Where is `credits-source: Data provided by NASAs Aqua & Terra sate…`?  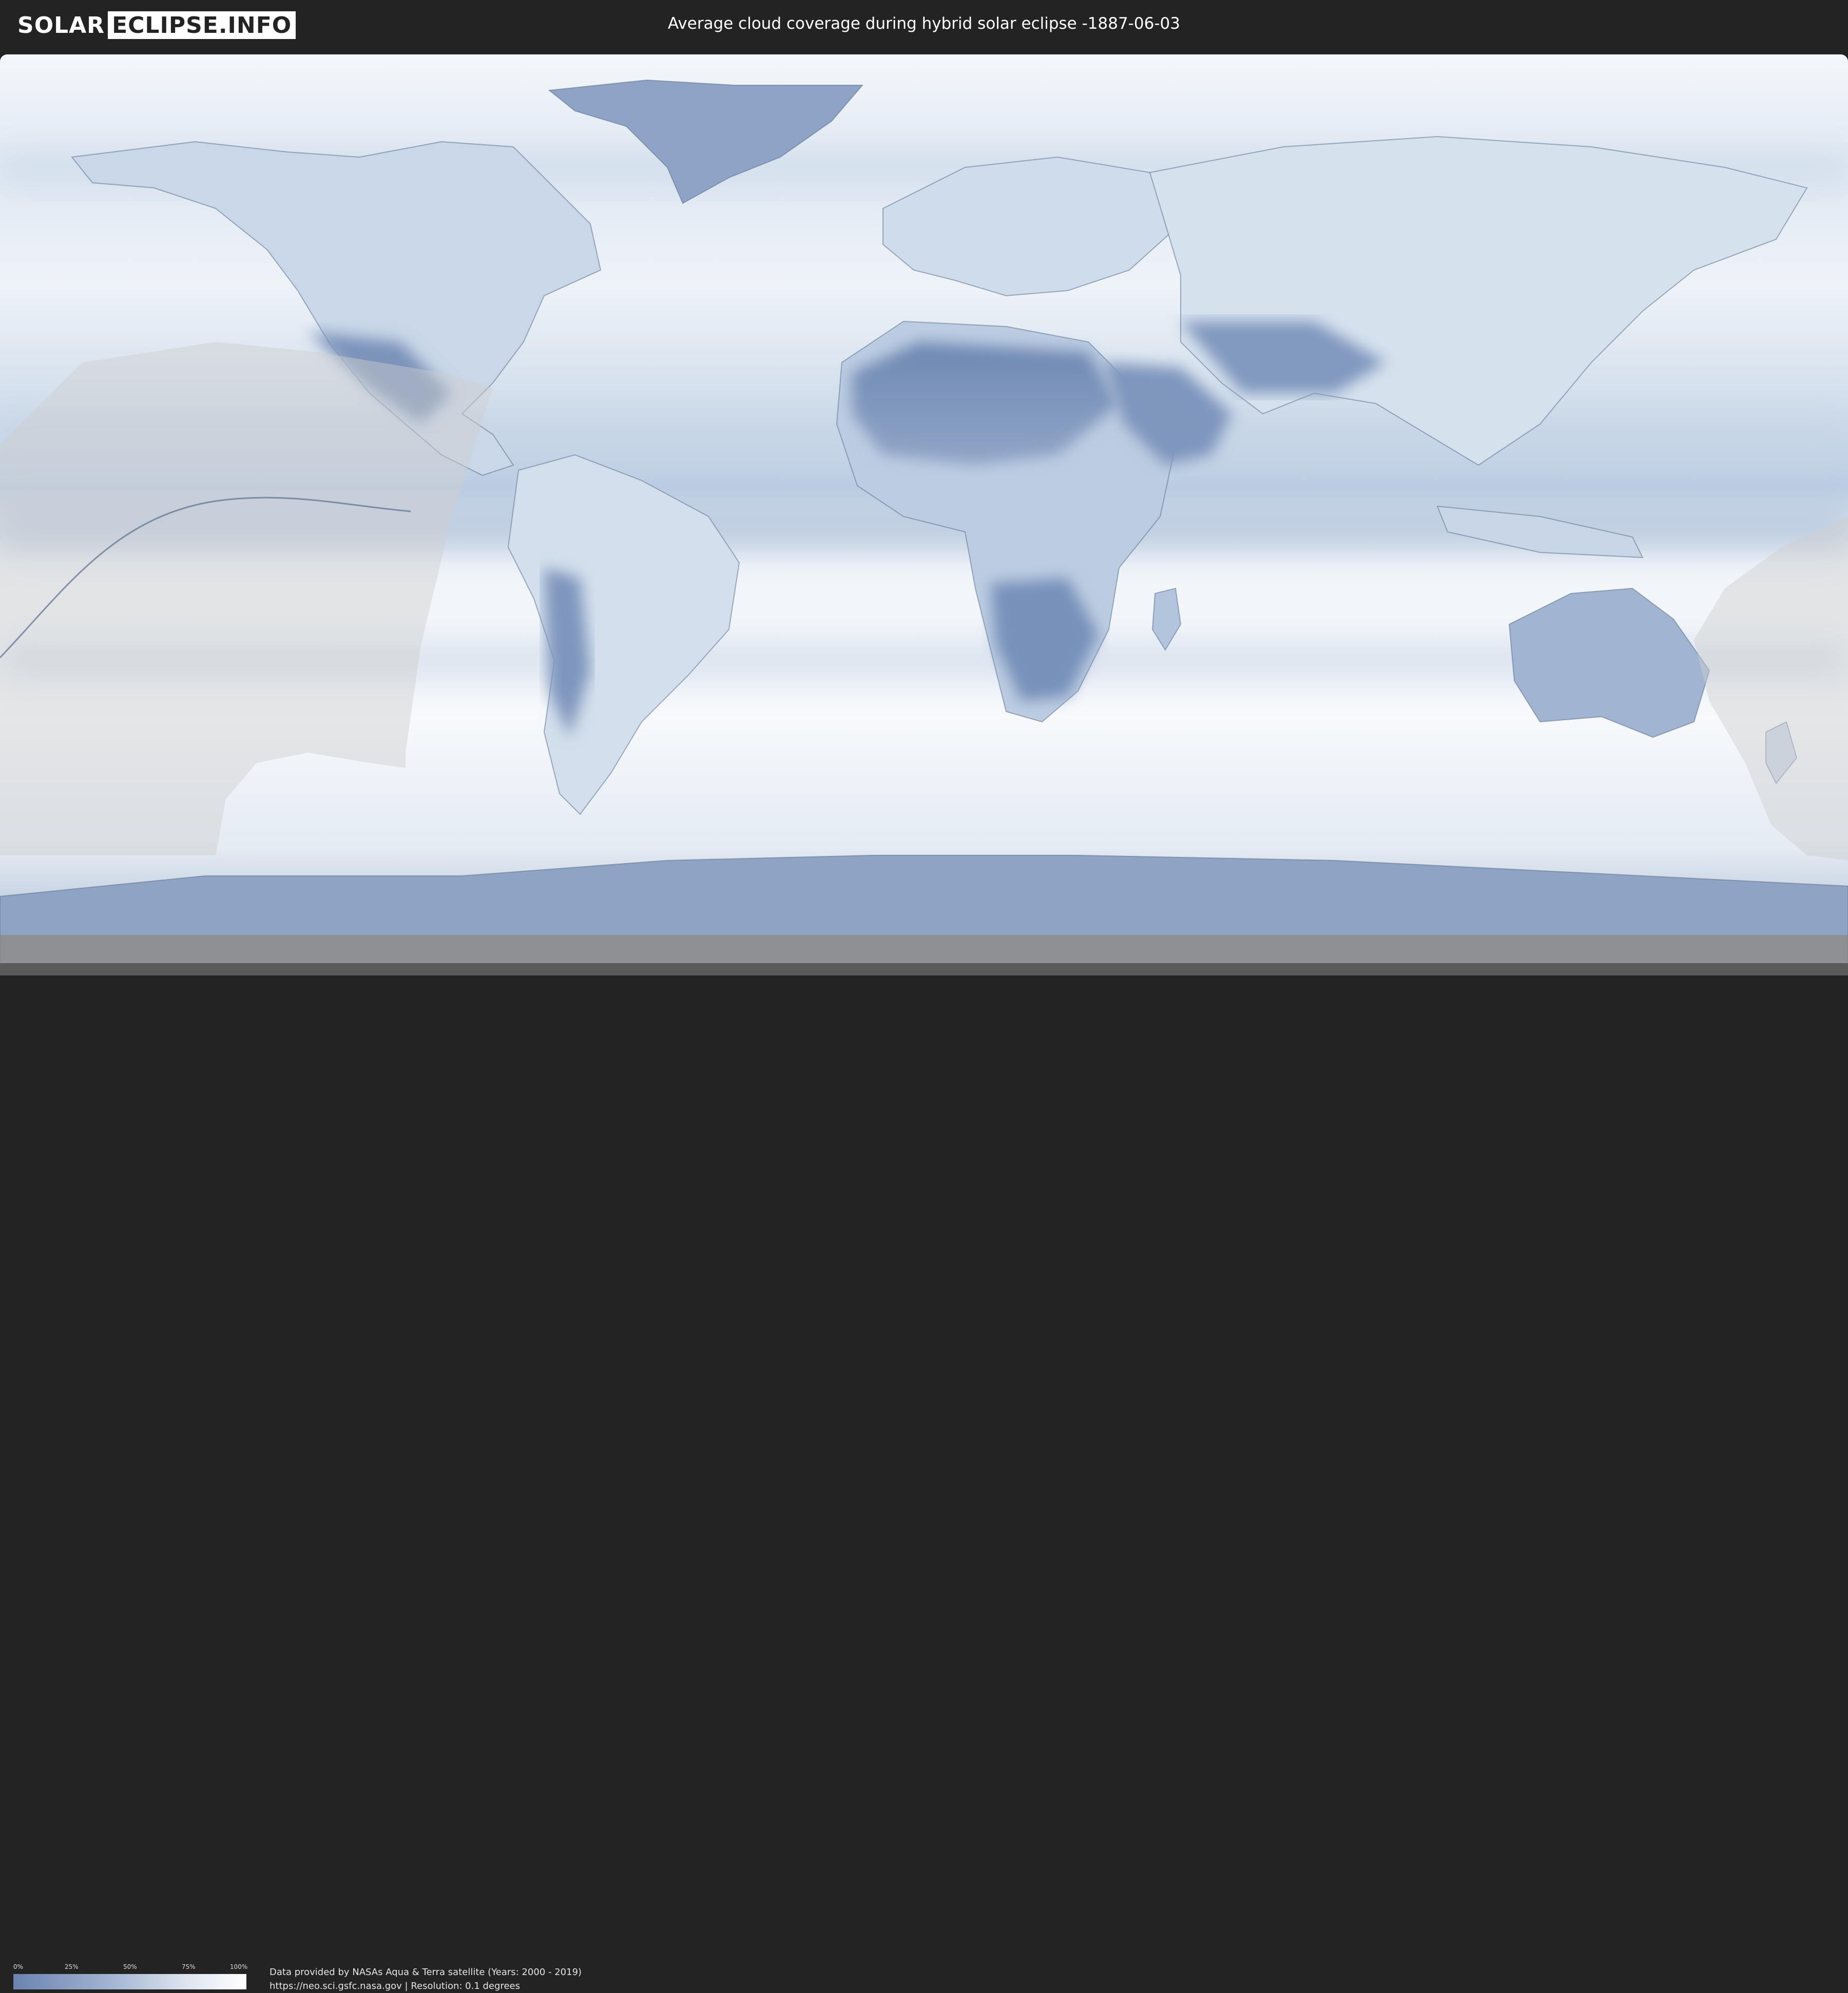
credits-source: Data provided by NASAs Aqua & Terra sate… is located at coordinates (426, 1973).